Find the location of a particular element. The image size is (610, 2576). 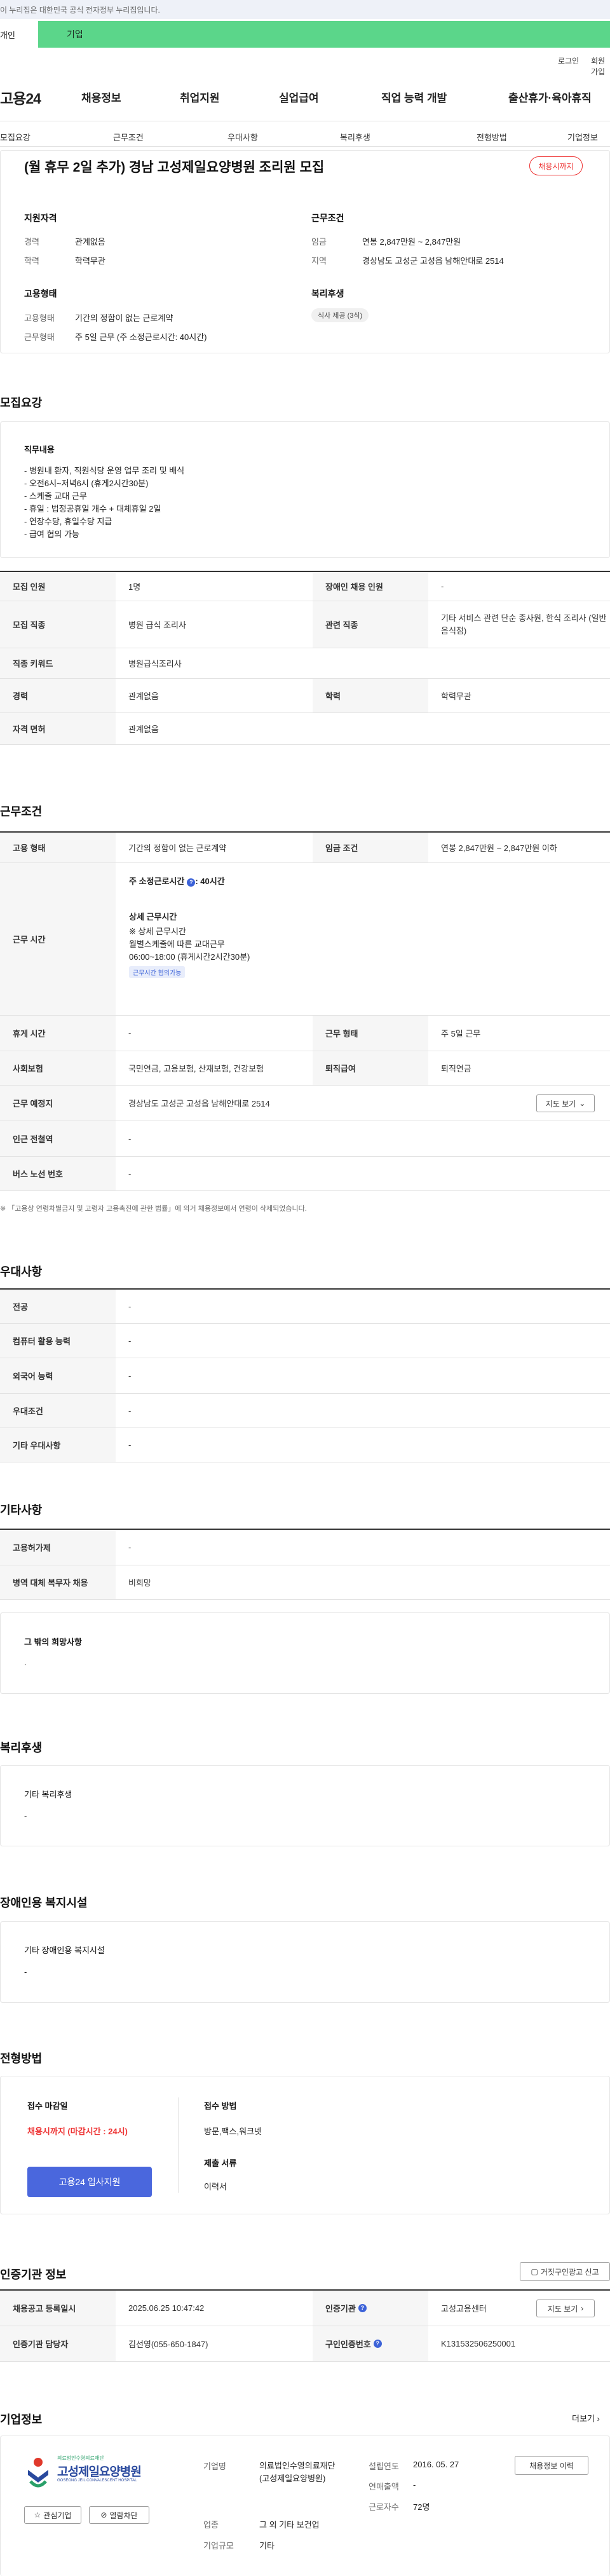

chevron-right-icon: › is located at coordinates (598, 2418).